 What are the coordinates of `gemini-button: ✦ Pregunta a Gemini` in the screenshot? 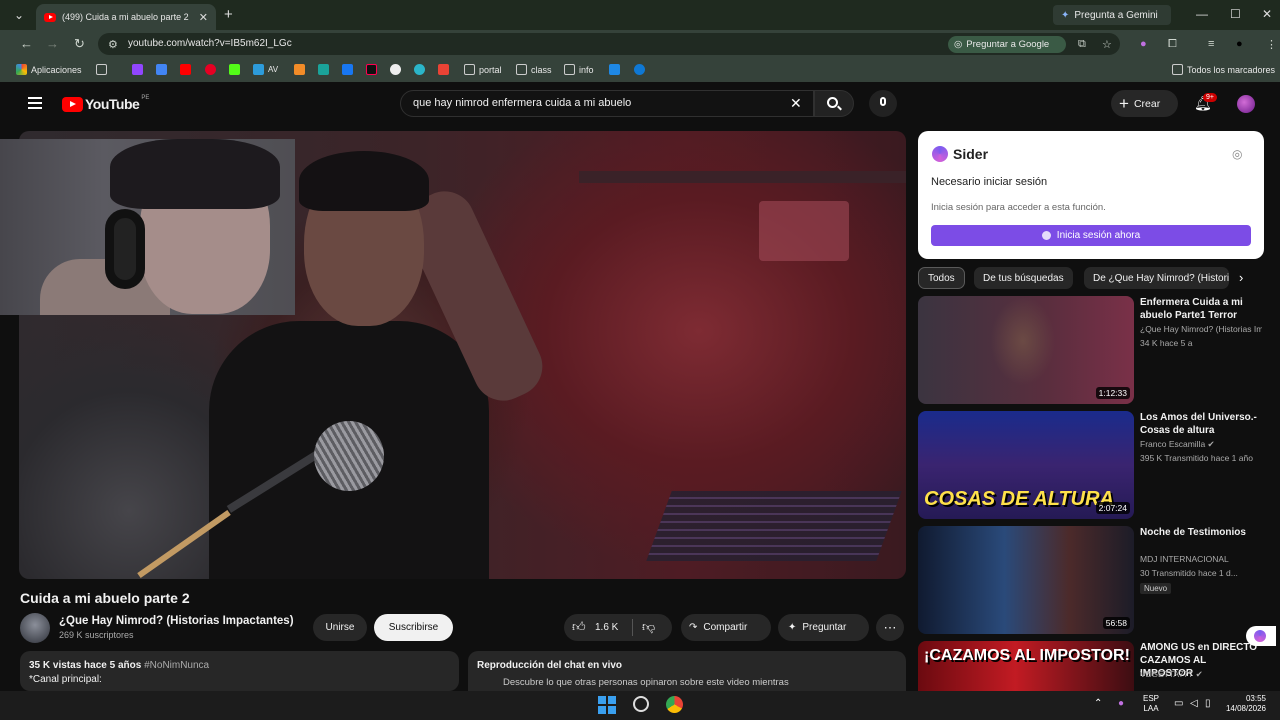 It's located at (1112, 15).